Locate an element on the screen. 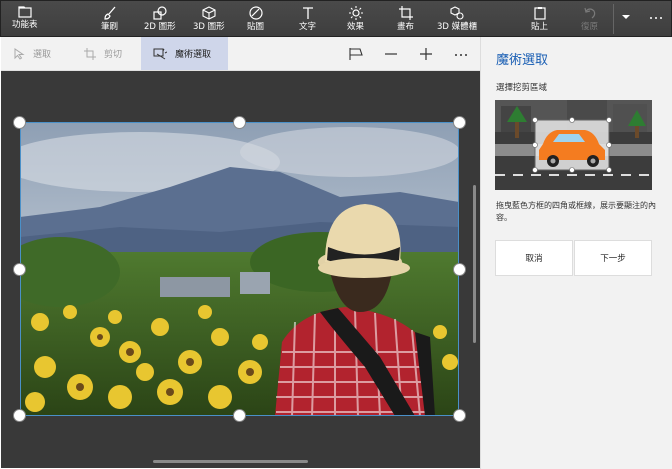 This screenshot has height=469, width=672. clipboard-icon is located at coordinates (539, 13).